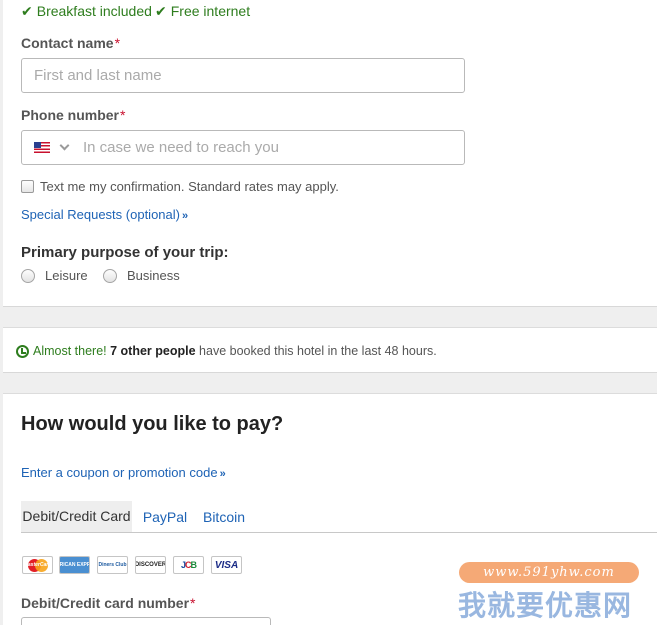 Image resolution: width=657 pixels, height=625 pixels. What do you see at coordinates (125, 252) in the screenshot?
I see `trip-purpose-question: Primary purpose of your trip:` at bounding box center [125, 252].